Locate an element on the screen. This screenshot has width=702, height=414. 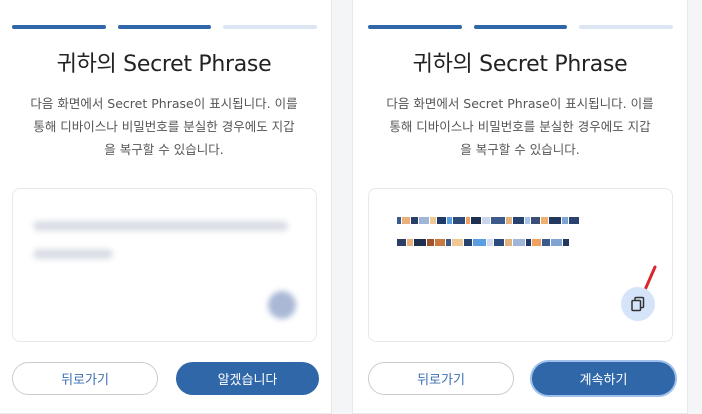
understood-button: 알겠습니다 is located at coordinates (247, 378).